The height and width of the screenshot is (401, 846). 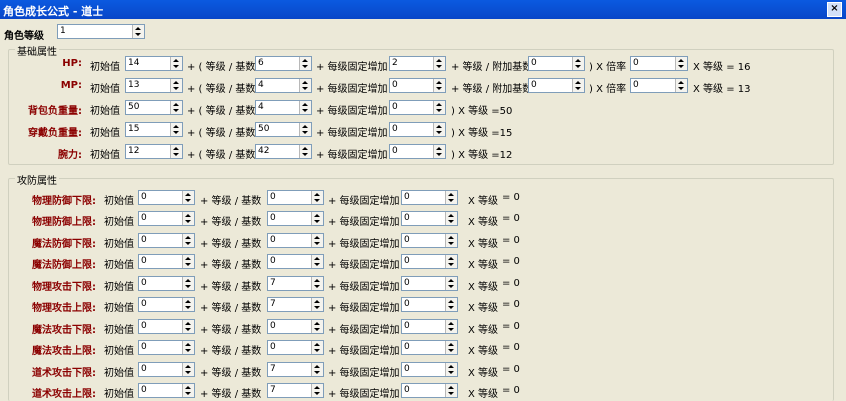 I want to click on level-spinner: 1, so click(x=101, y=31).